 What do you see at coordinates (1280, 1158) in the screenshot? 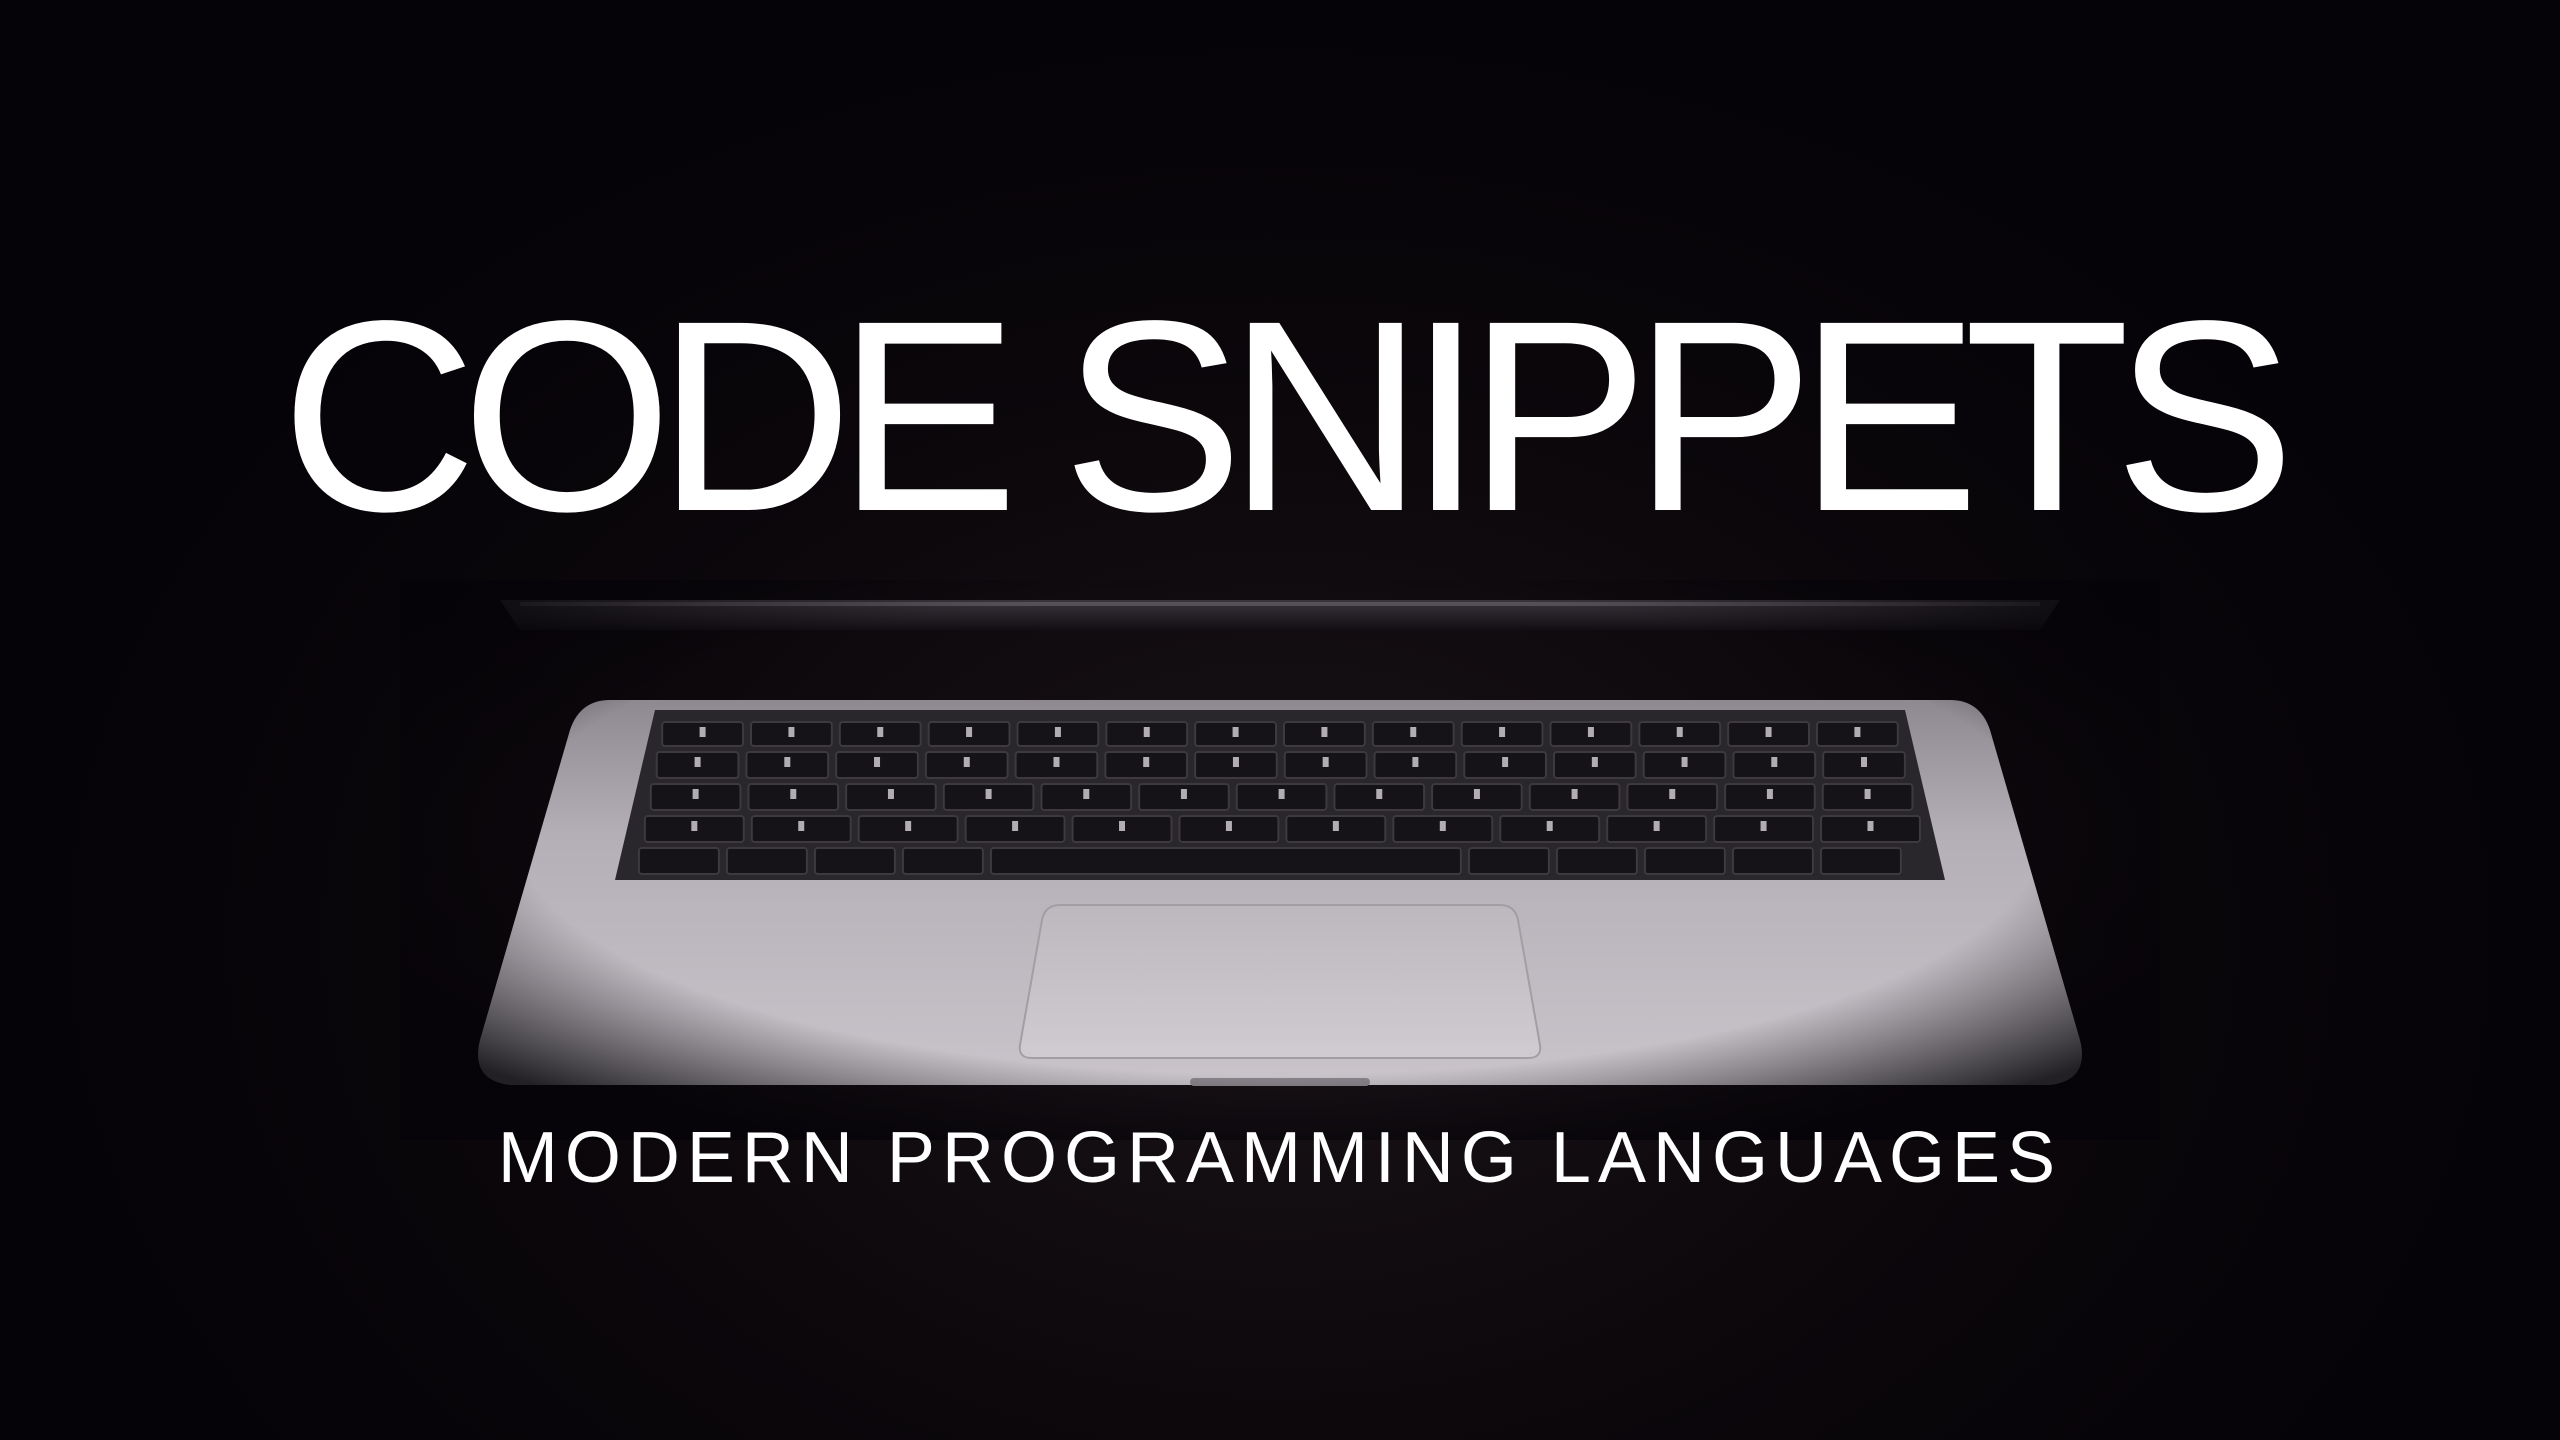
I see `banner-subtitle: MODERN PROGRAMMING LANGUAGES` at bounding box center [1280, 1158].